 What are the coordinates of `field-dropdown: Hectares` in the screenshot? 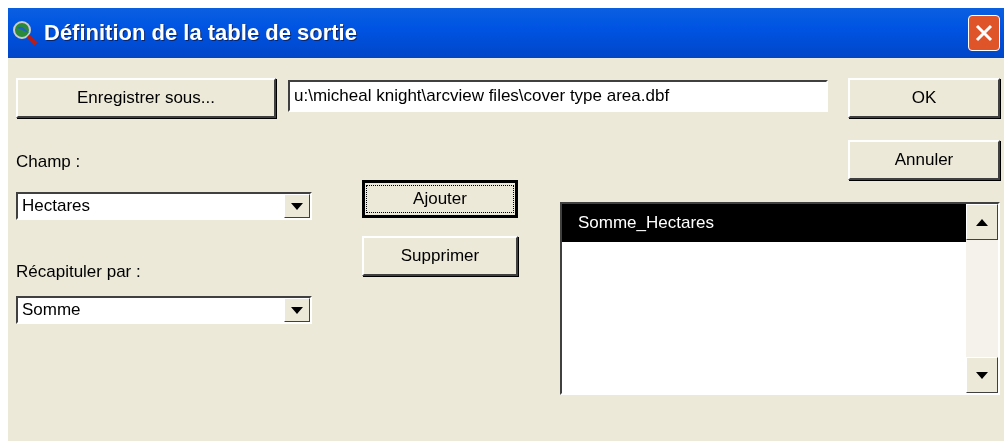 It's located at (164, 206).